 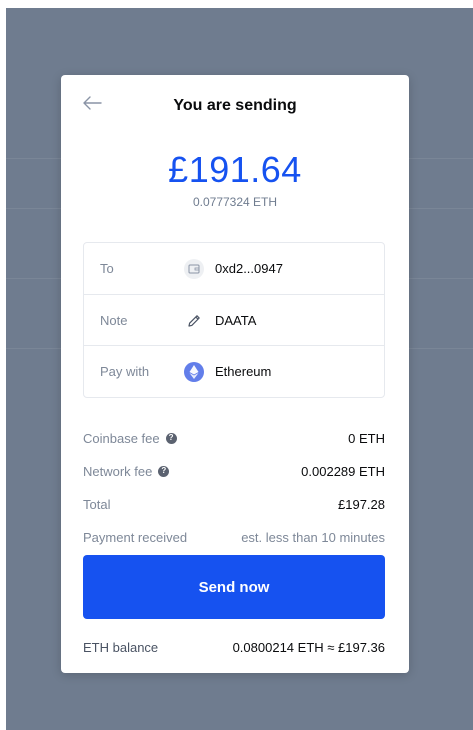 I want to click on pencil-icon, so click(x=194, y=321).